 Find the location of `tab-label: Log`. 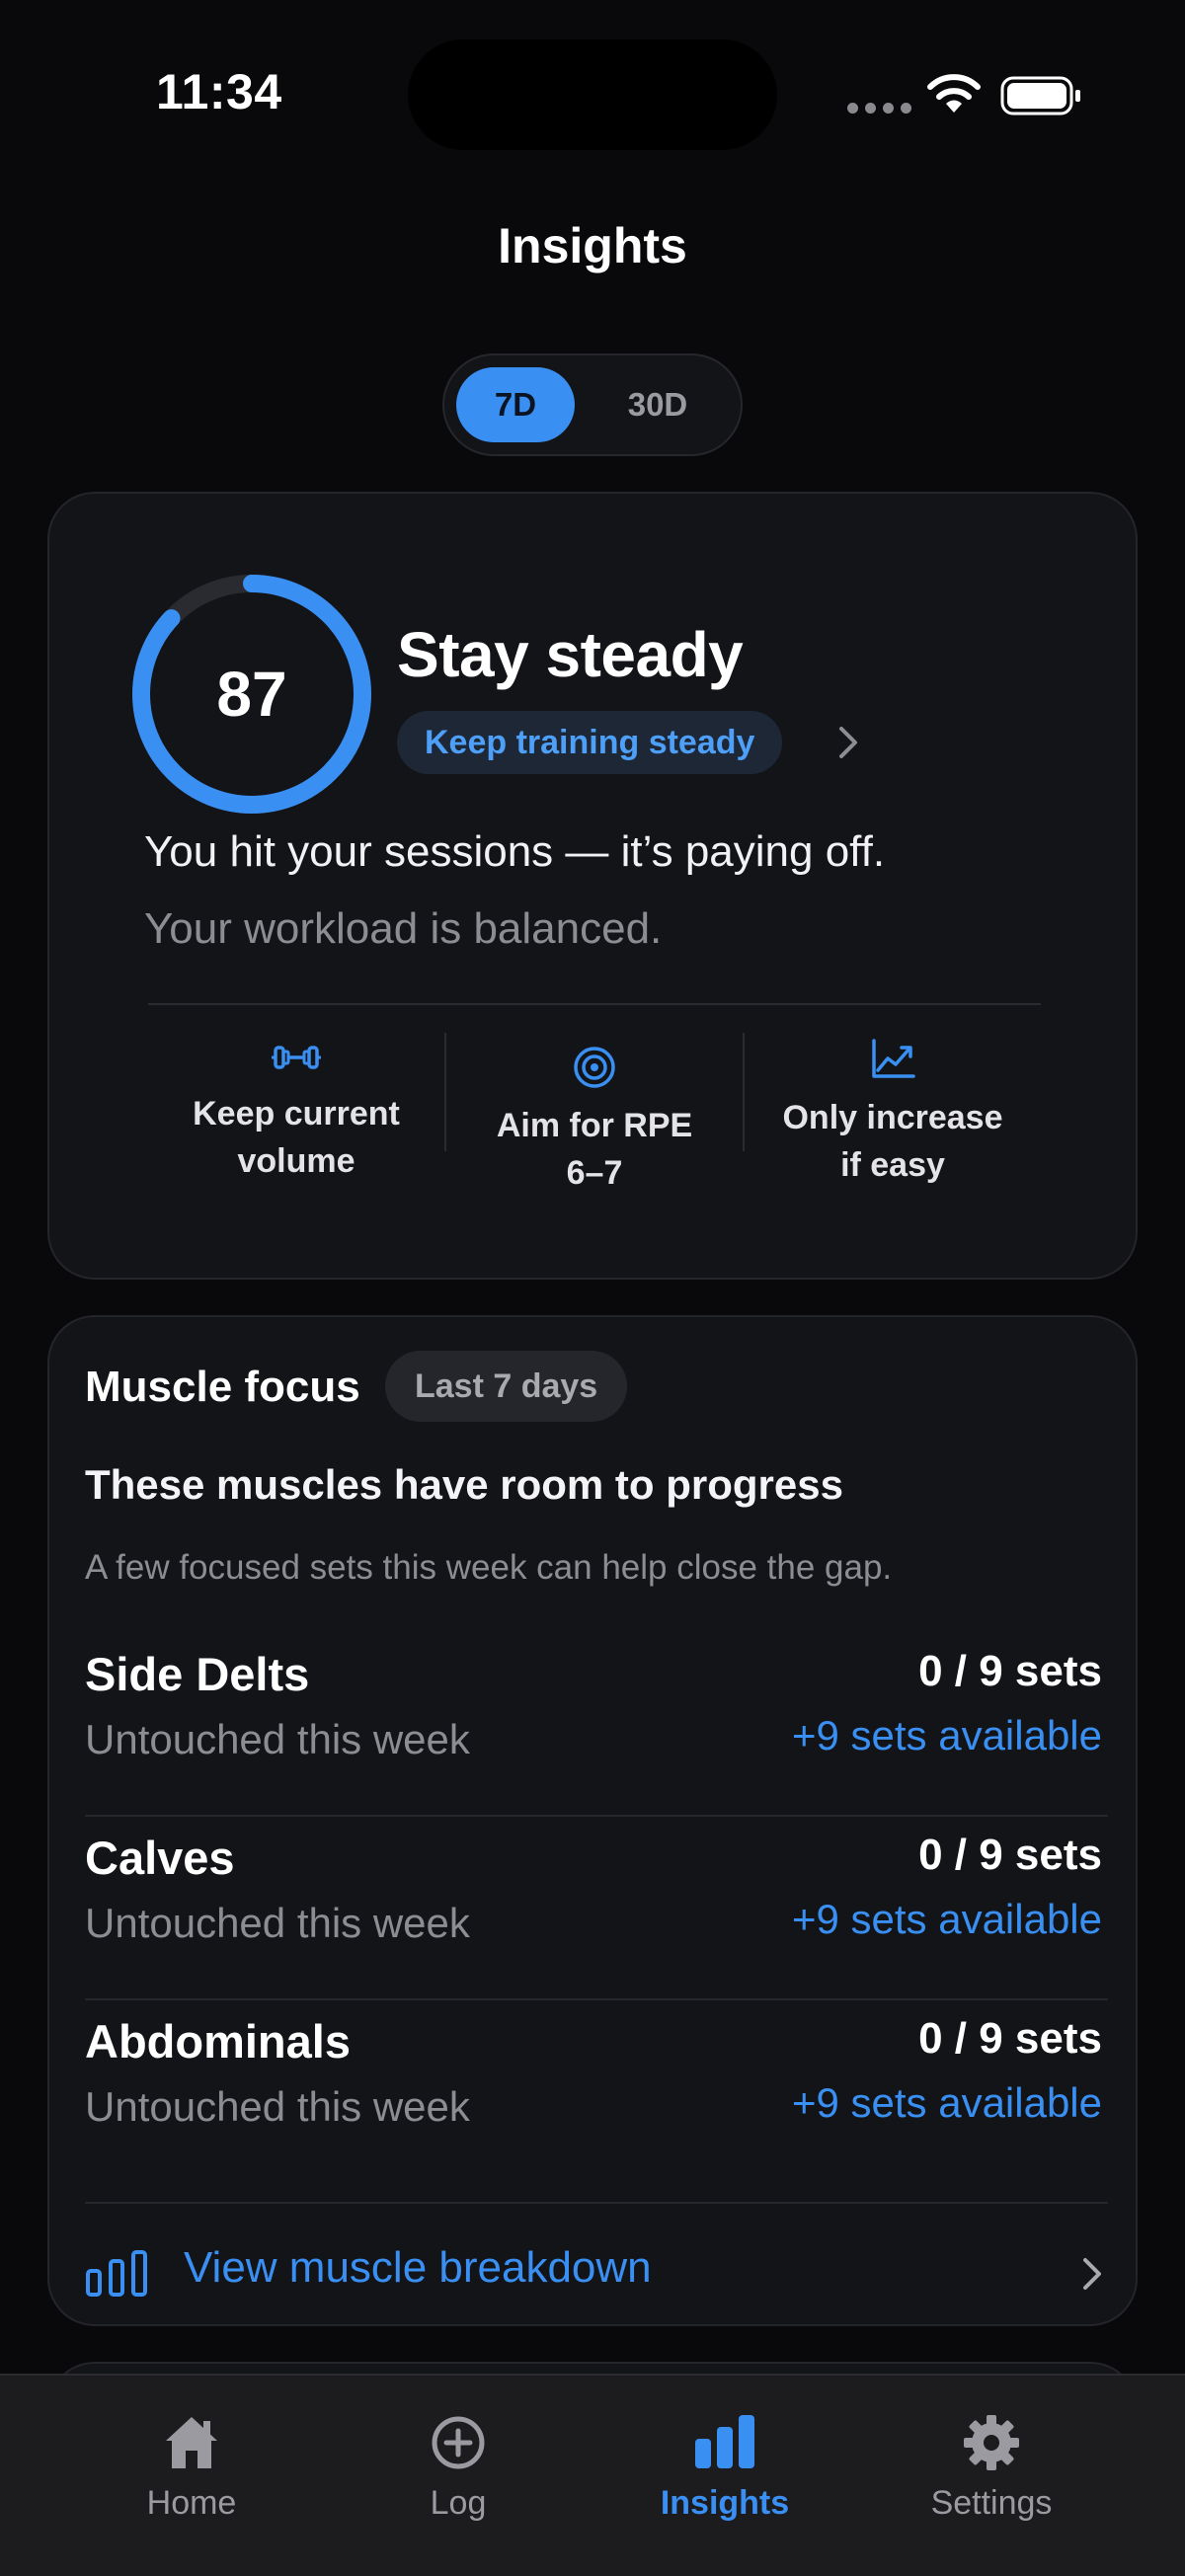

tab-label: Log is located at coordinates (459, 2503).